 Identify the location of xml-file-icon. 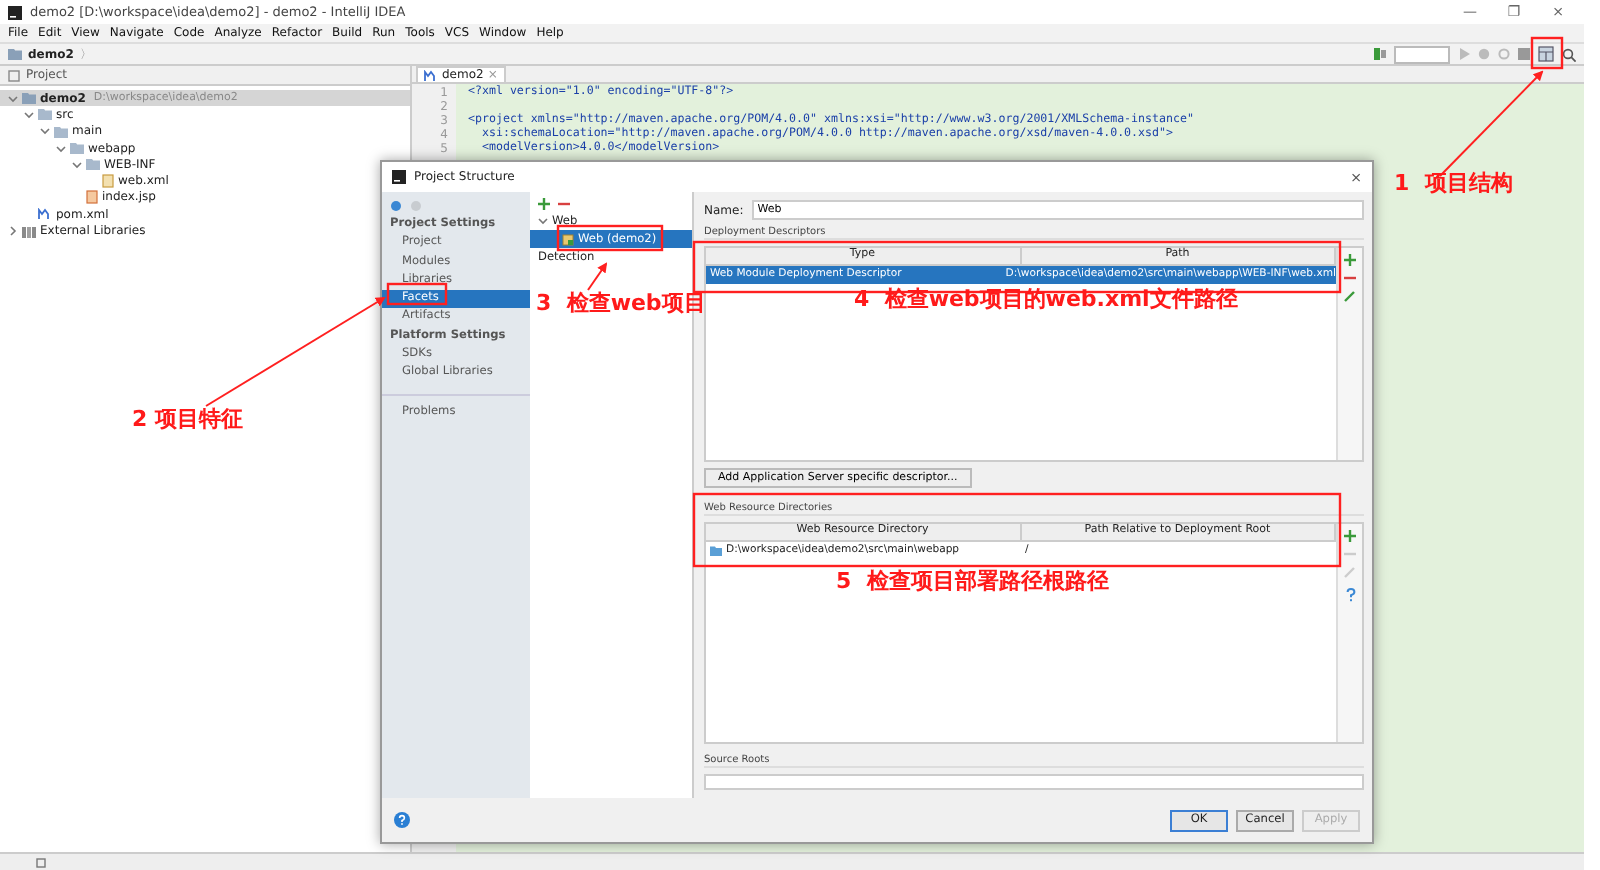
(108, 181).